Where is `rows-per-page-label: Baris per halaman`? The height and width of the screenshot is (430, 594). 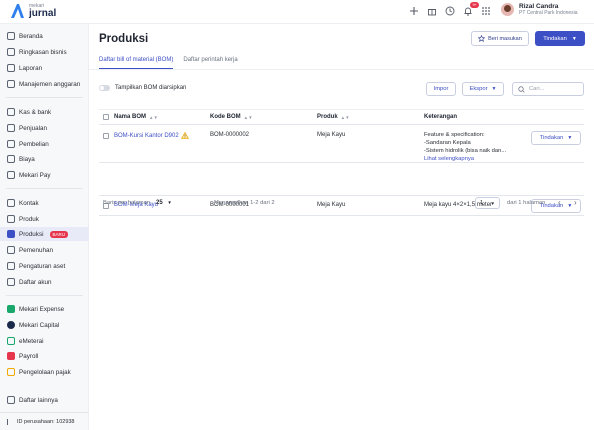 rows-per-page-label: Baris per halaman is located at coordinates (127, 203).